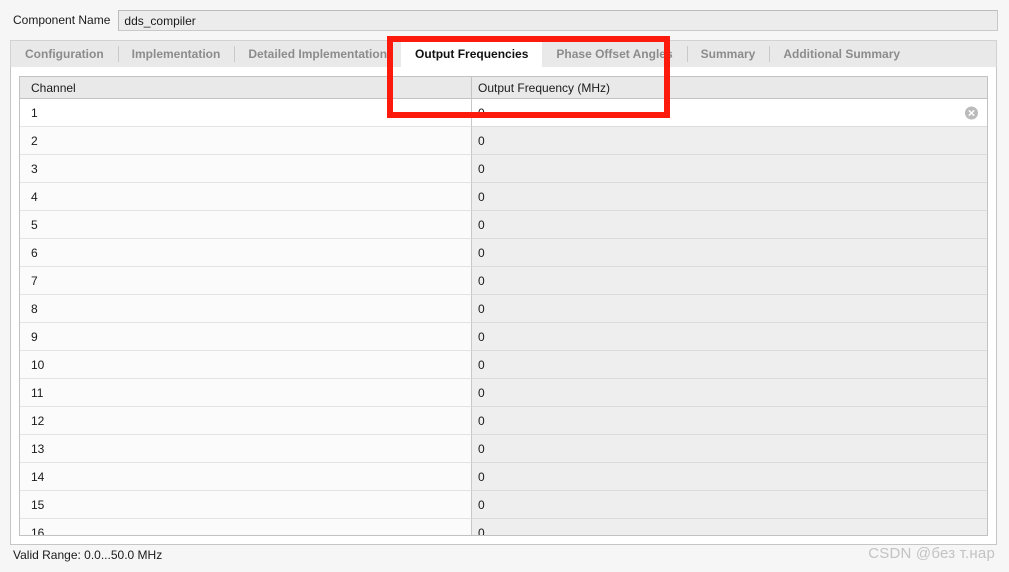  Describe the element at coordinates (245, 505) in the screenshot. I see `cell-channel: 15` at that location.